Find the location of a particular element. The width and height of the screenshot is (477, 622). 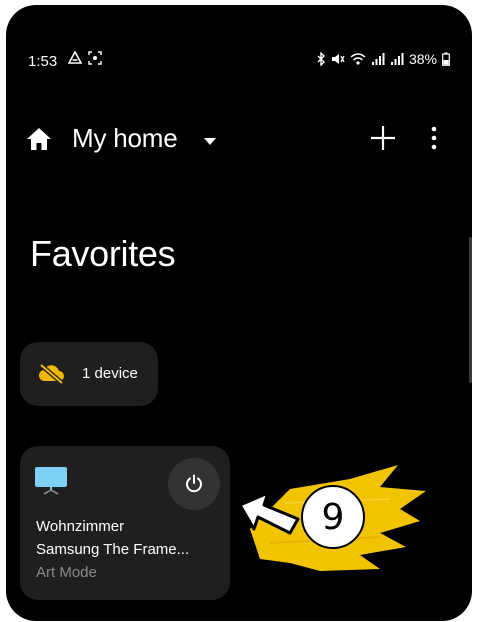

plus-icon is located at coordinates (383, 138).